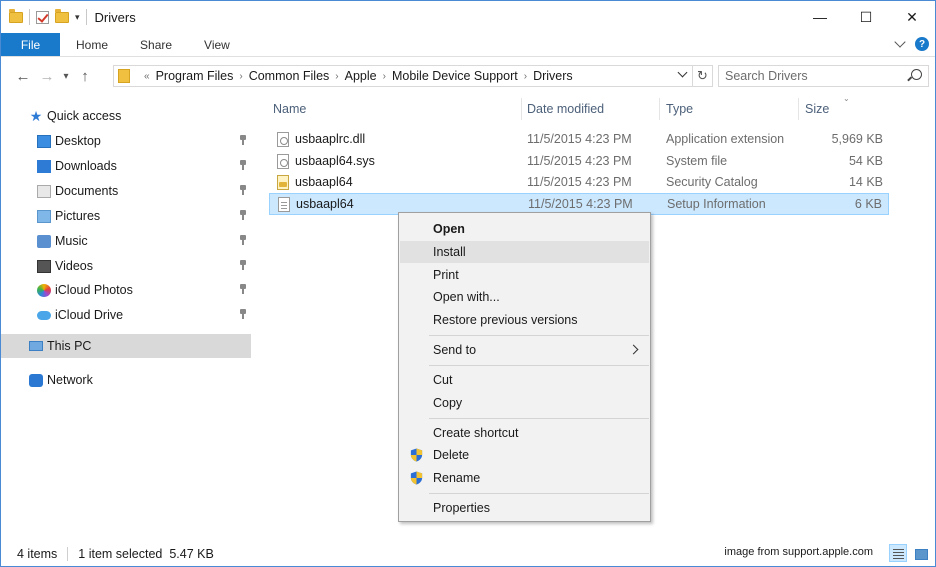 This screenshot has width=936, height=567. What do you see at coordinates (44, 191) in the screenshot?
I see `documents-icon` at bounding box center [44, 191].